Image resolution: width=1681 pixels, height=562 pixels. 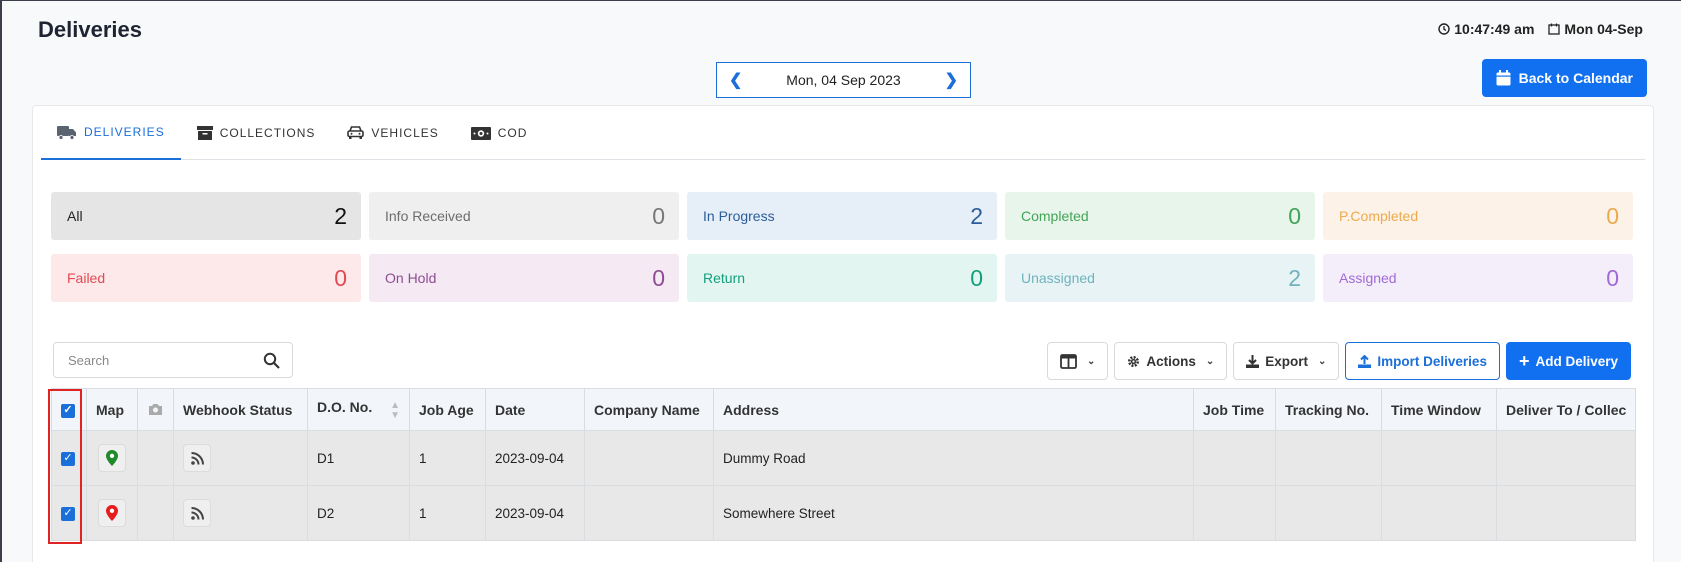 What do you see at coordinates (512, 133) in the screenshot?
I see `tab-cod-label: COD` at bounding box center [512, 133].